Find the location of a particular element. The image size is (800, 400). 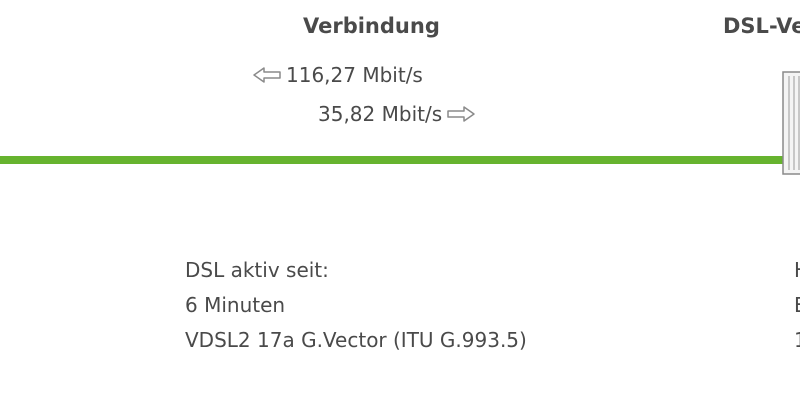

connection-title: Verbindung is located at coordinates (371, 26).